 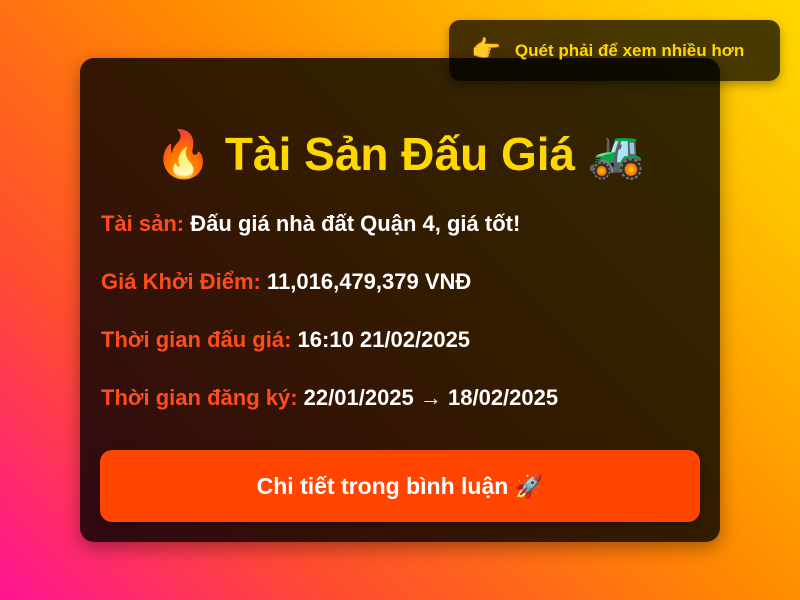 What do you see at coordinates (486, 50) in the screenshot?
I see `pointing-hand-icon: 👉` at bounding box center [486, 50].